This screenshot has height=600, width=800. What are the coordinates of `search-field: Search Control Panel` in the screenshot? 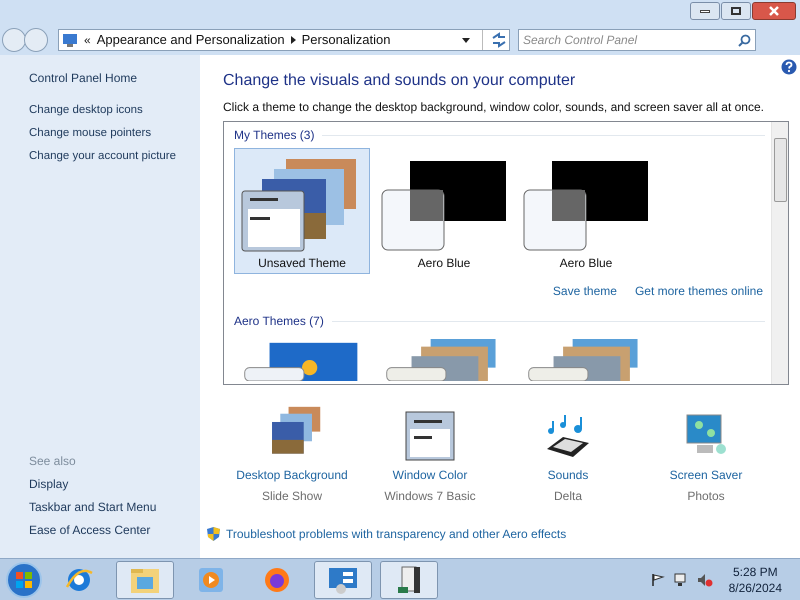 It's located at (637, 40).